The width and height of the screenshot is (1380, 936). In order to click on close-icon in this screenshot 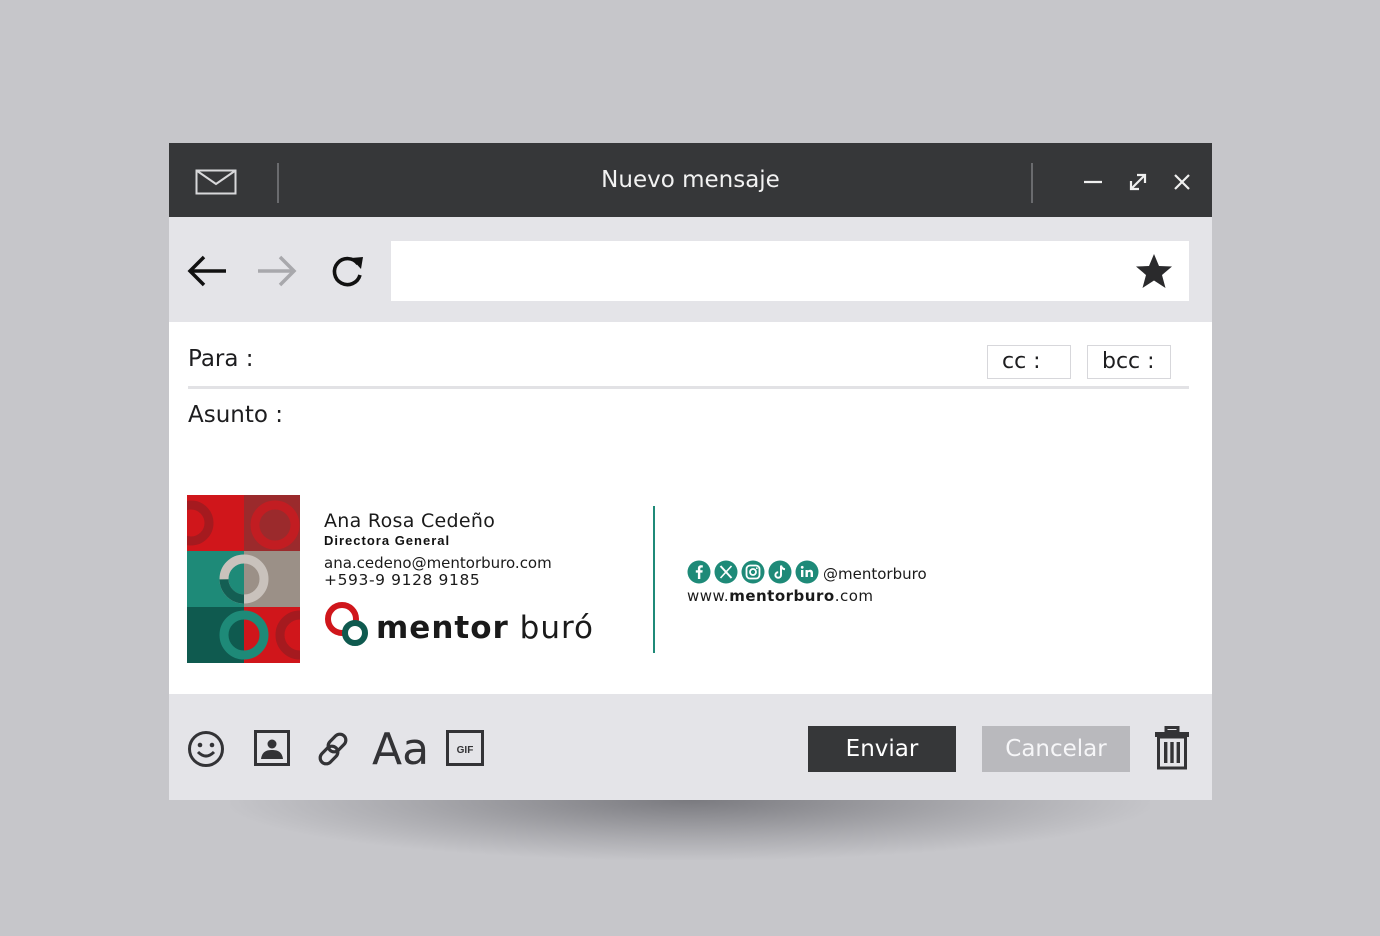, I will do `click(1182, 182)`.